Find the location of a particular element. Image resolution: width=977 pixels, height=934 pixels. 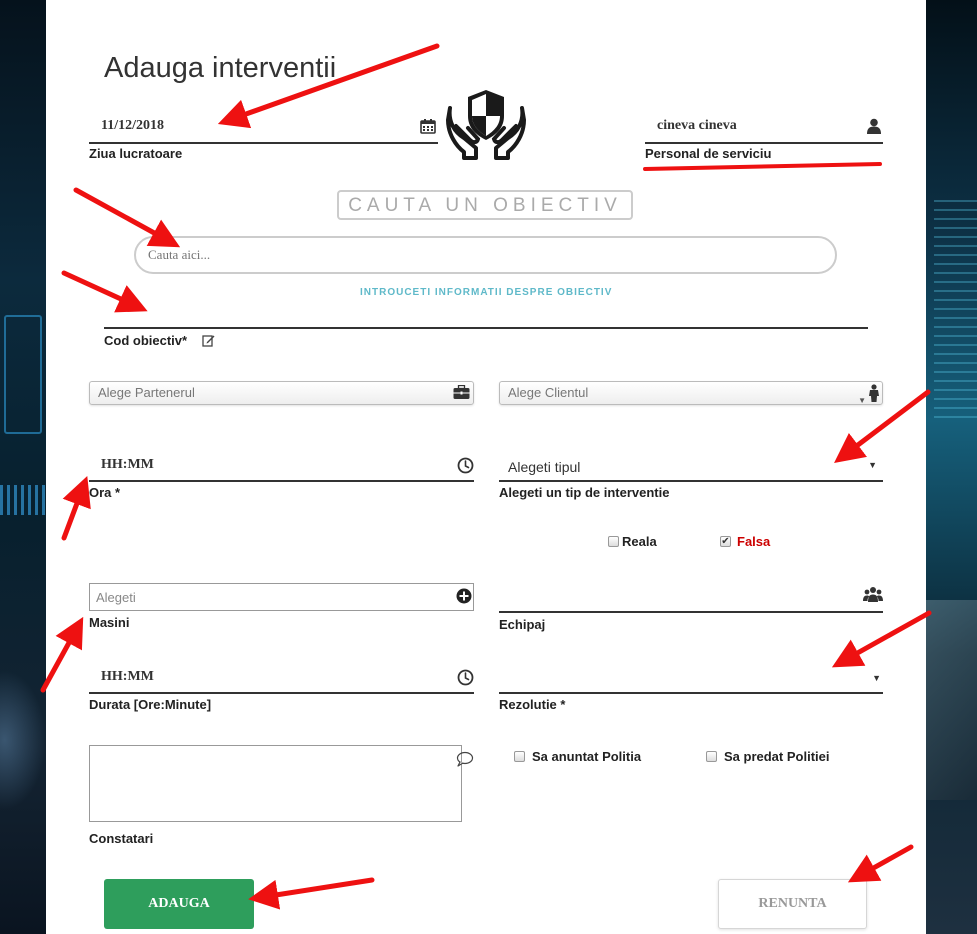

personal-field: cineva cineva is located at coordinates (764, 128).